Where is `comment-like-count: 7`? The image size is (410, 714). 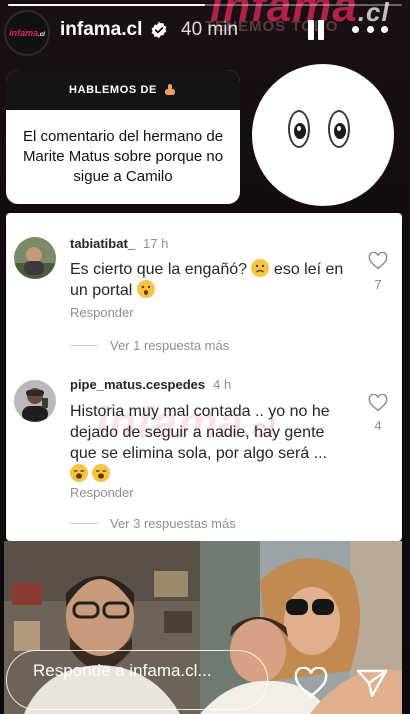
comment-like-count: 7 is located at coordinates (378, 284).